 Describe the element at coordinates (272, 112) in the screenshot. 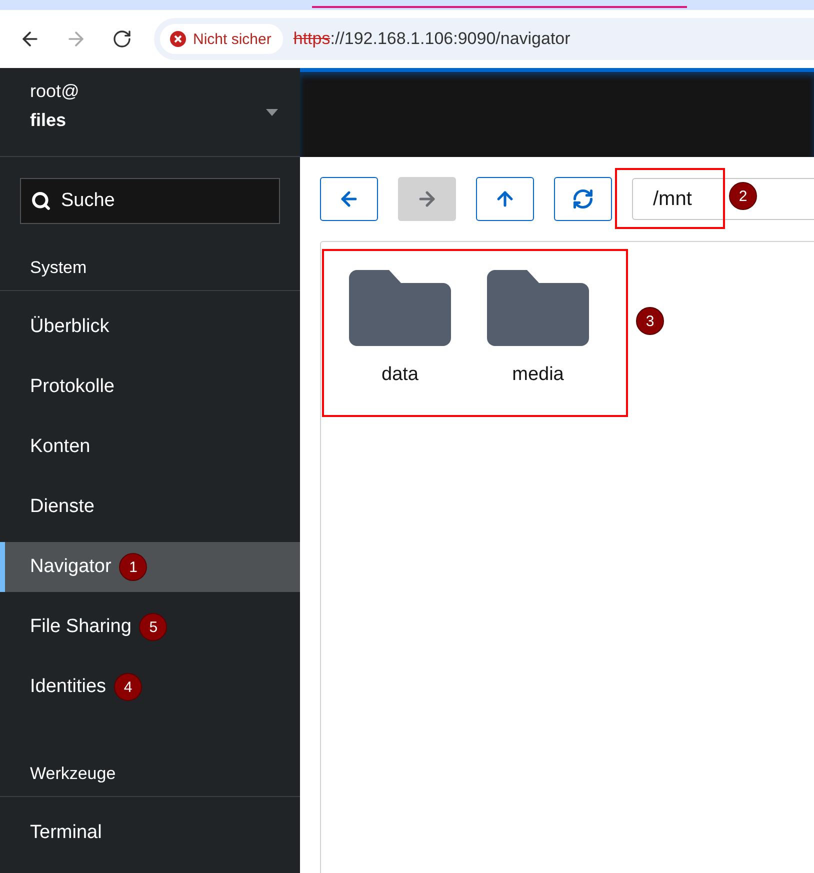

I see `caret-icon` at that location.